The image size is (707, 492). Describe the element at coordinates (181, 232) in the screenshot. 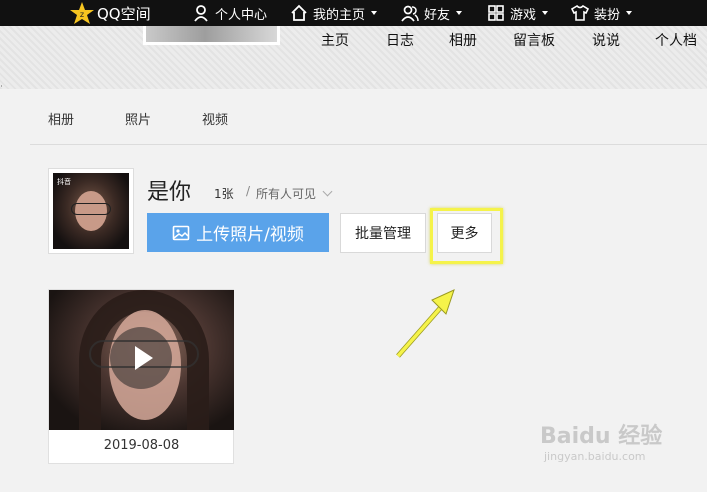

I see `image-upload-icon` at that location.